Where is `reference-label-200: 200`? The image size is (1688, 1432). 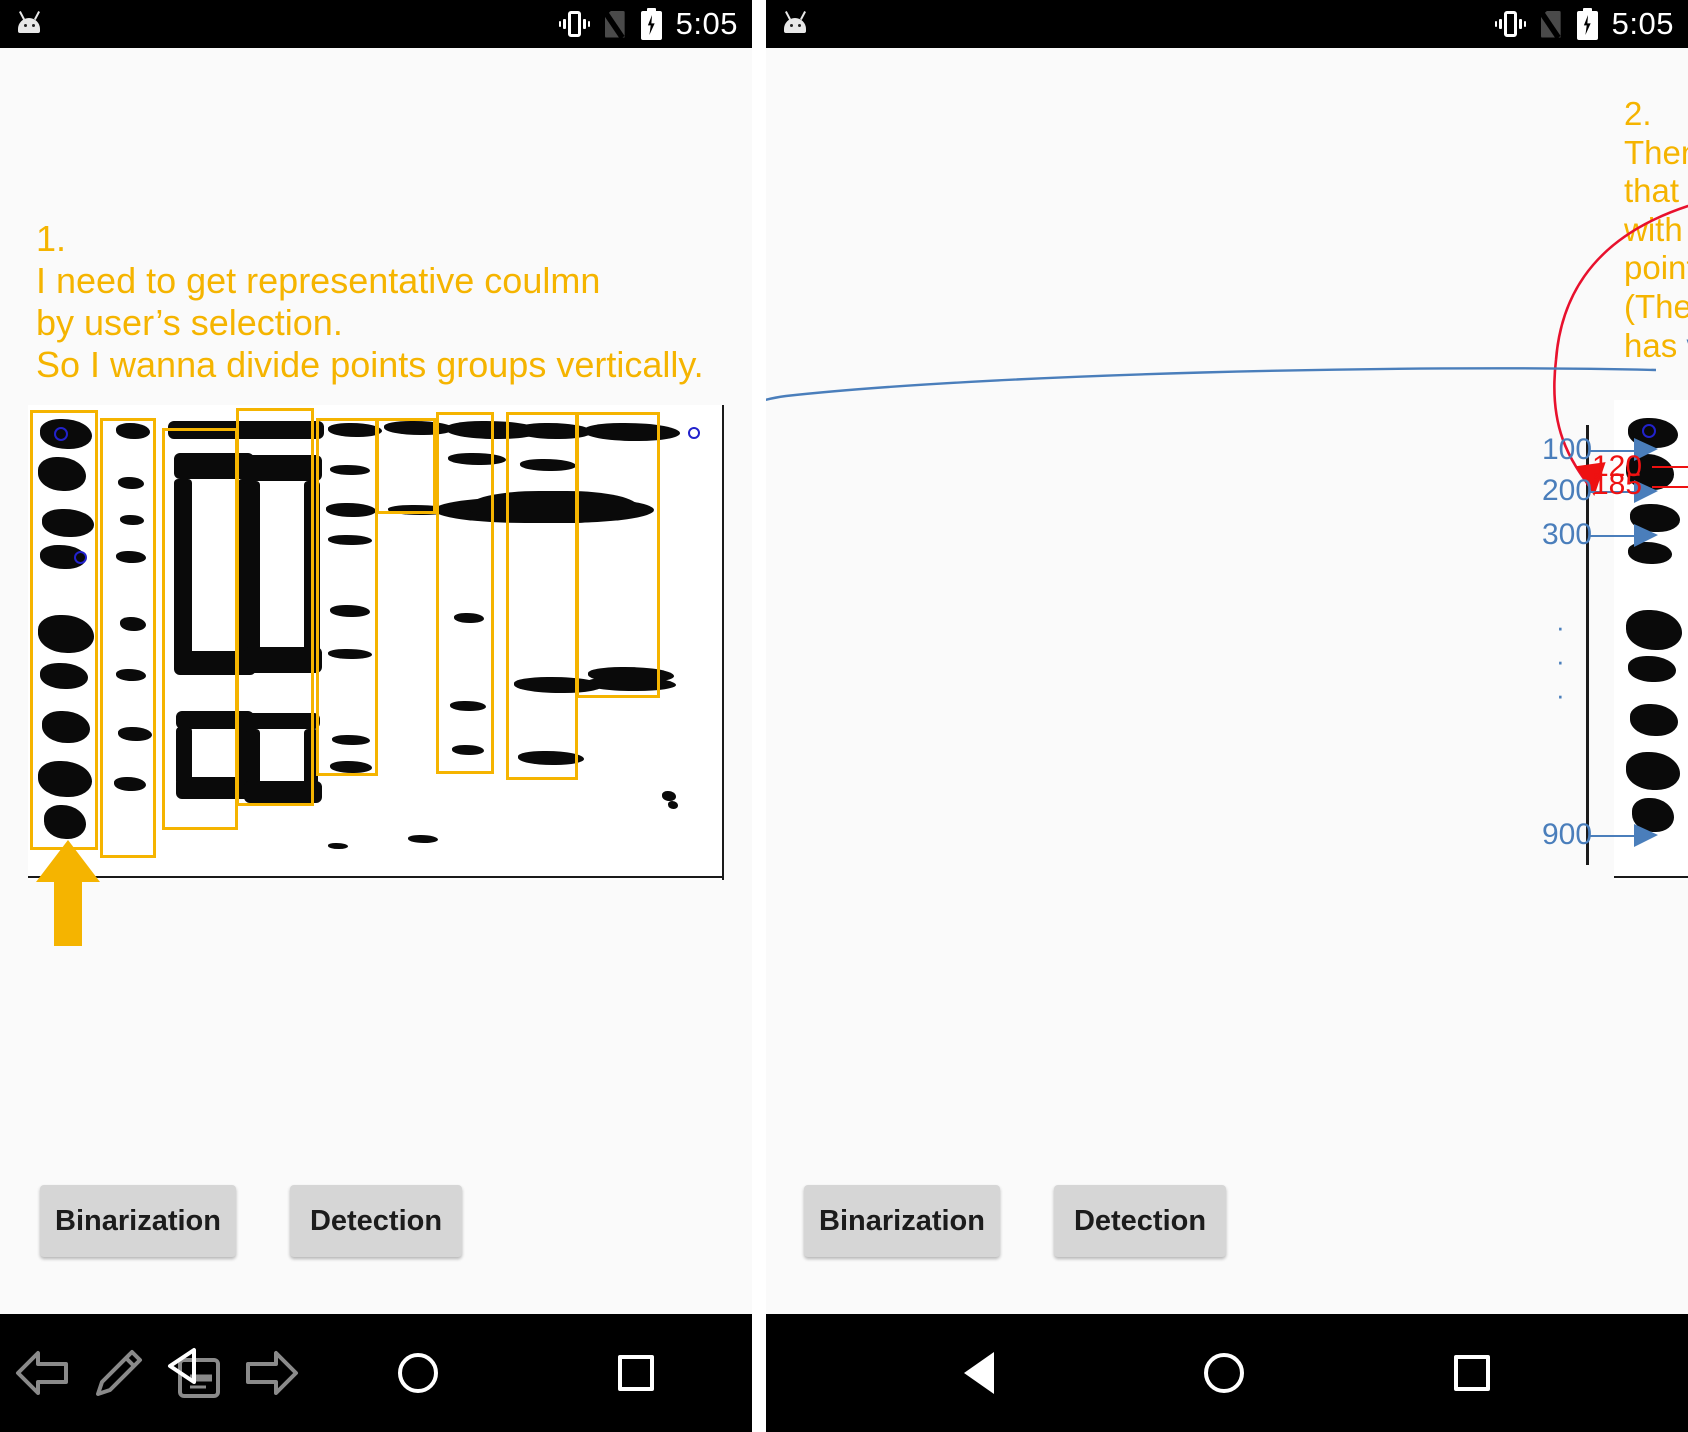
reference-label-200: 200 is located at coordinates (1567, 490).